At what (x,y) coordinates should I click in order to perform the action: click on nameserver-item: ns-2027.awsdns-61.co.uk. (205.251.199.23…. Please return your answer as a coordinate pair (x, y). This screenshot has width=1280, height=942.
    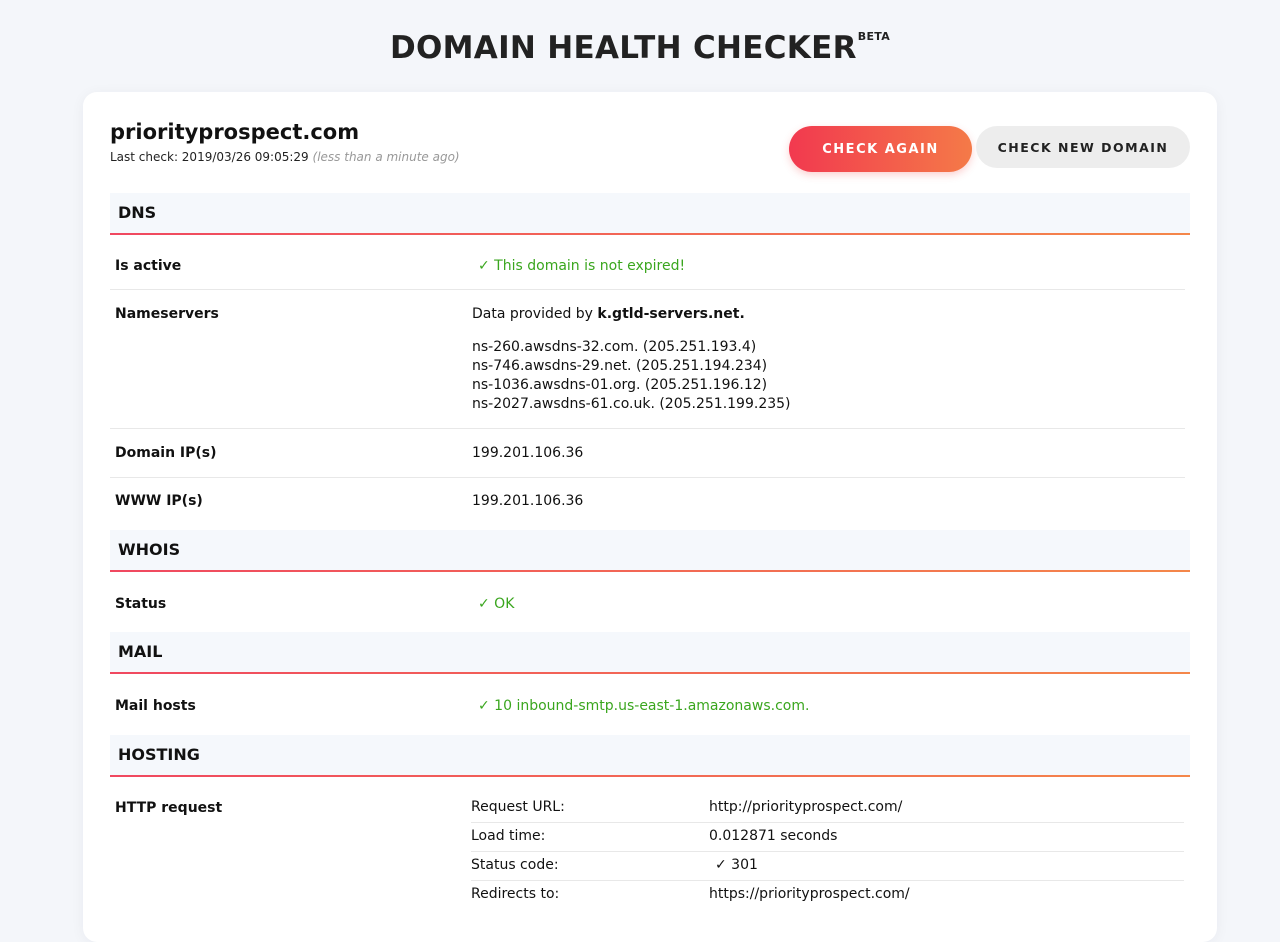
    Looking at the image, I should click on (631, 404).